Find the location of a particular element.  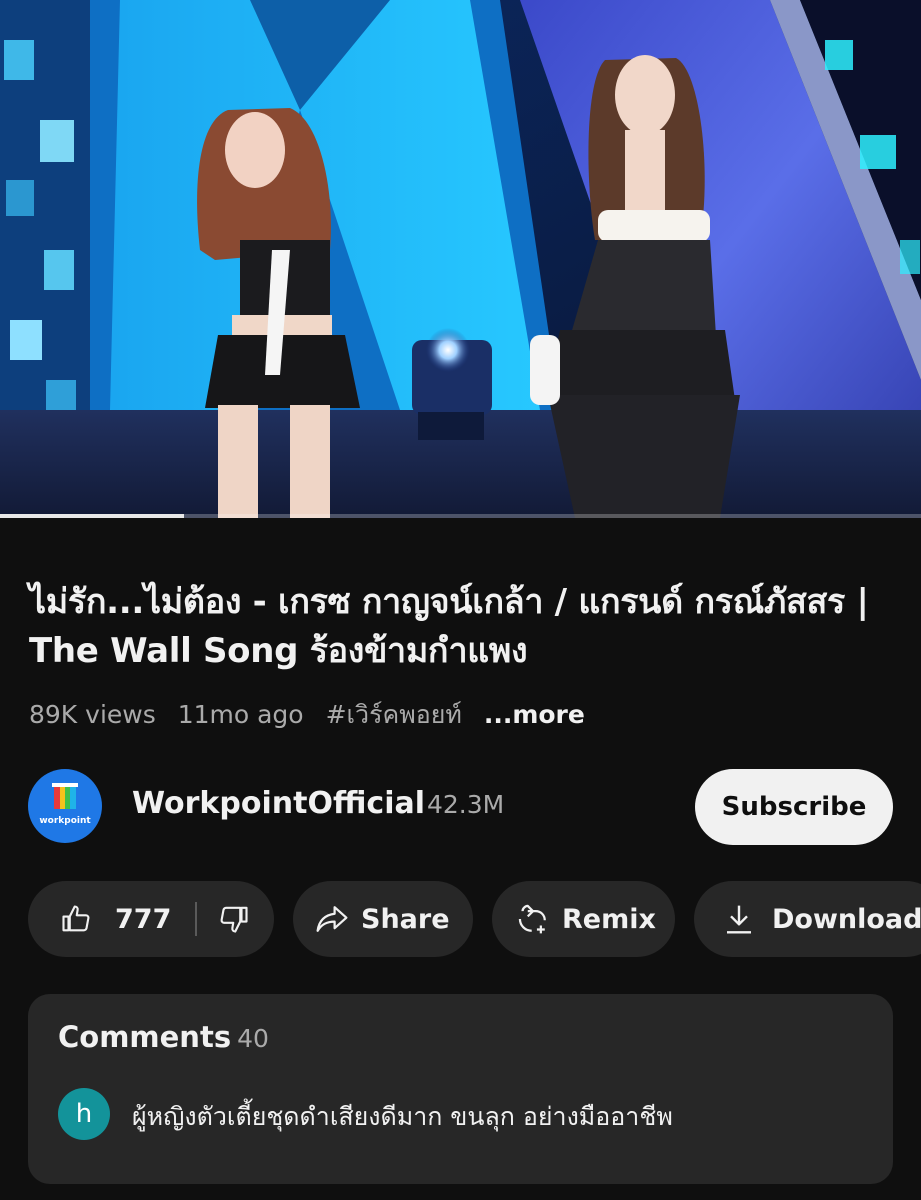

like-button: 777 is located at coordinates (99, 919).